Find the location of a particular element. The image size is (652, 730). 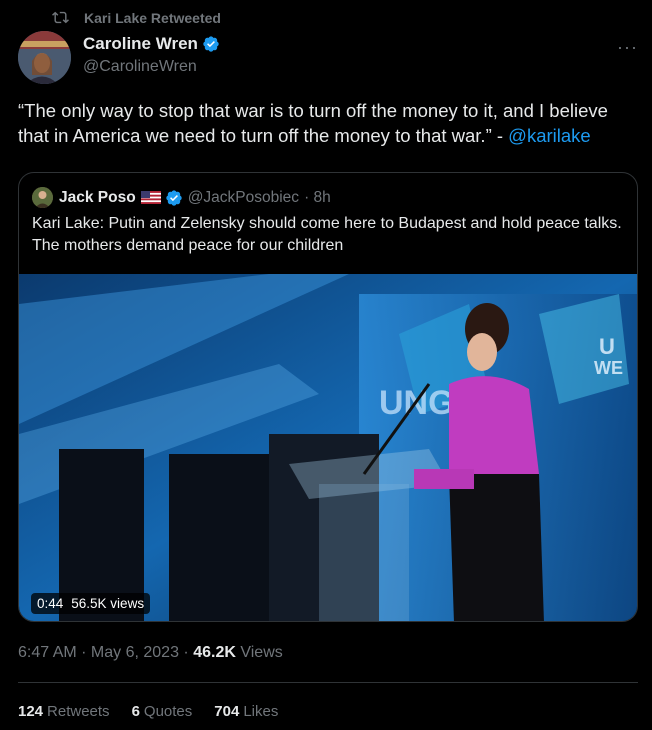

quote-author-handle: @JackPosobiec is located at coordinates (243, 197).